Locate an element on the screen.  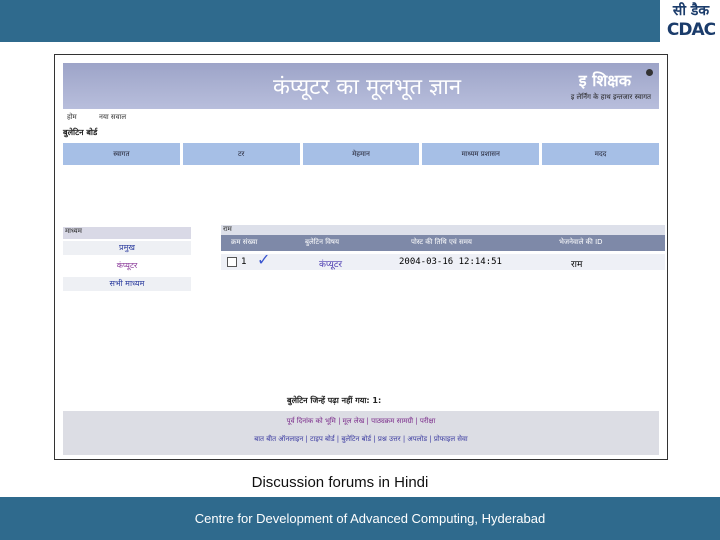
col-sender: भेजनेवाले की ID is located at coordinates (581, 242).